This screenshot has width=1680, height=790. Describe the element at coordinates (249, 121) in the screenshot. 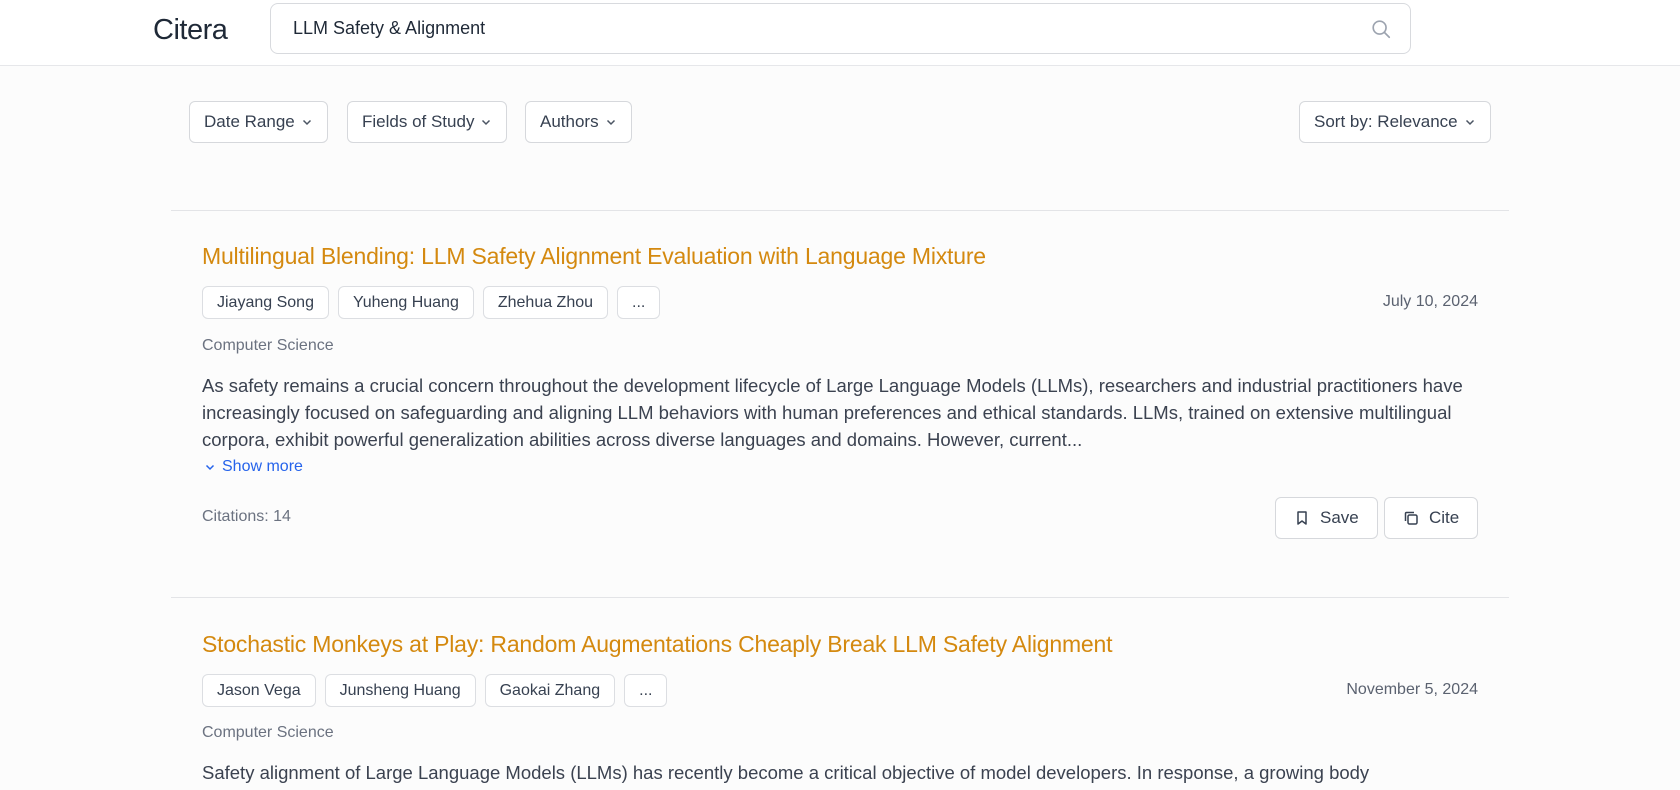

I see `date-range-label: Date Range` at that location.